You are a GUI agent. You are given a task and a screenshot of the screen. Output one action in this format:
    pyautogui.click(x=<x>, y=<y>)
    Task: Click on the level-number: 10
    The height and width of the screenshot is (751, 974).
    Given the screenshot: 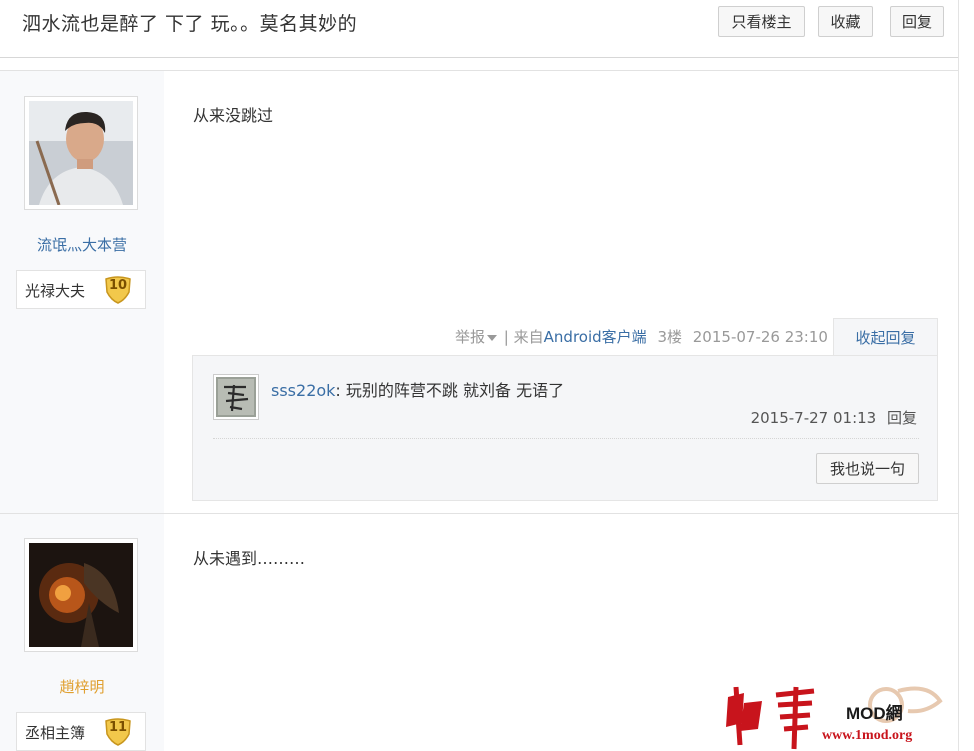 What is the action you would take?
    pyautogui.click(x=118, y=285)
    